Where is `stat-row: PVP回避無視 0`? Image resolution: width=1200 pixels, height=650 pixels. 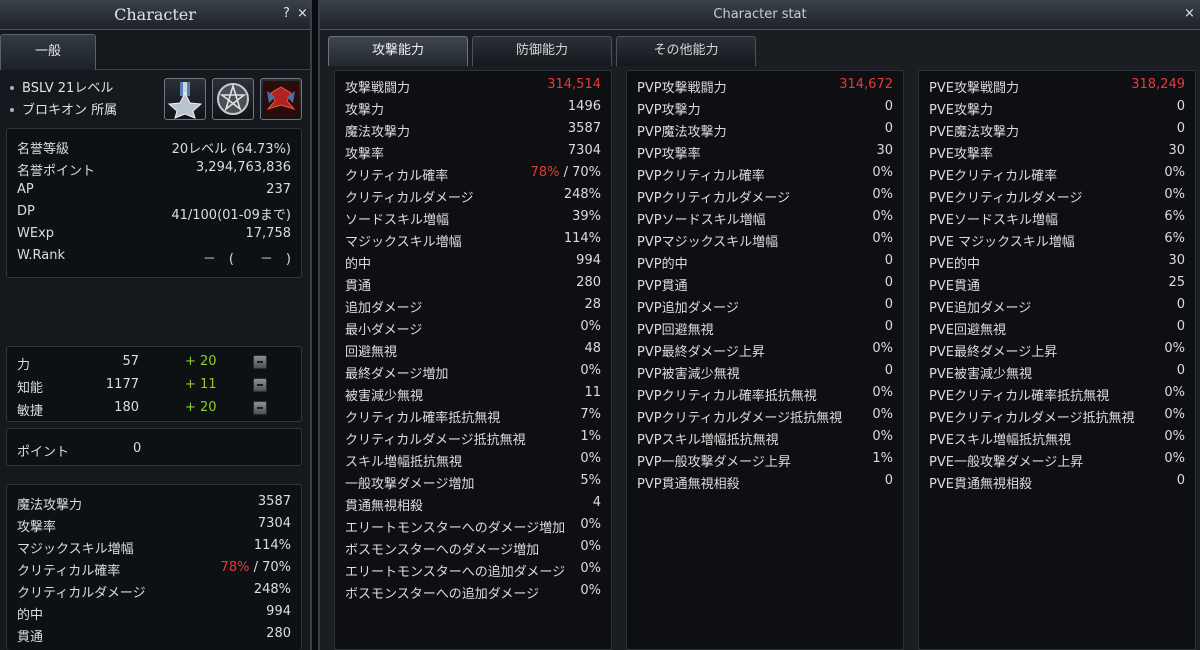 stat-row: PVP回避無視 0 is located at coordinates (765, 327).